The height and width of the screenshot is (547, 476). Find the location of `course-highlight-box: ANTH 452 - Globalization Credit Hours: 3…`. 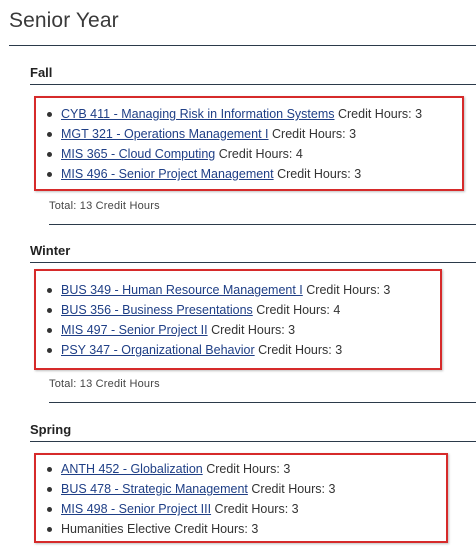

course-highlight-box: ANTH 452 - Globalization Credit Hours: 3… is located at coordinates (241, 498).